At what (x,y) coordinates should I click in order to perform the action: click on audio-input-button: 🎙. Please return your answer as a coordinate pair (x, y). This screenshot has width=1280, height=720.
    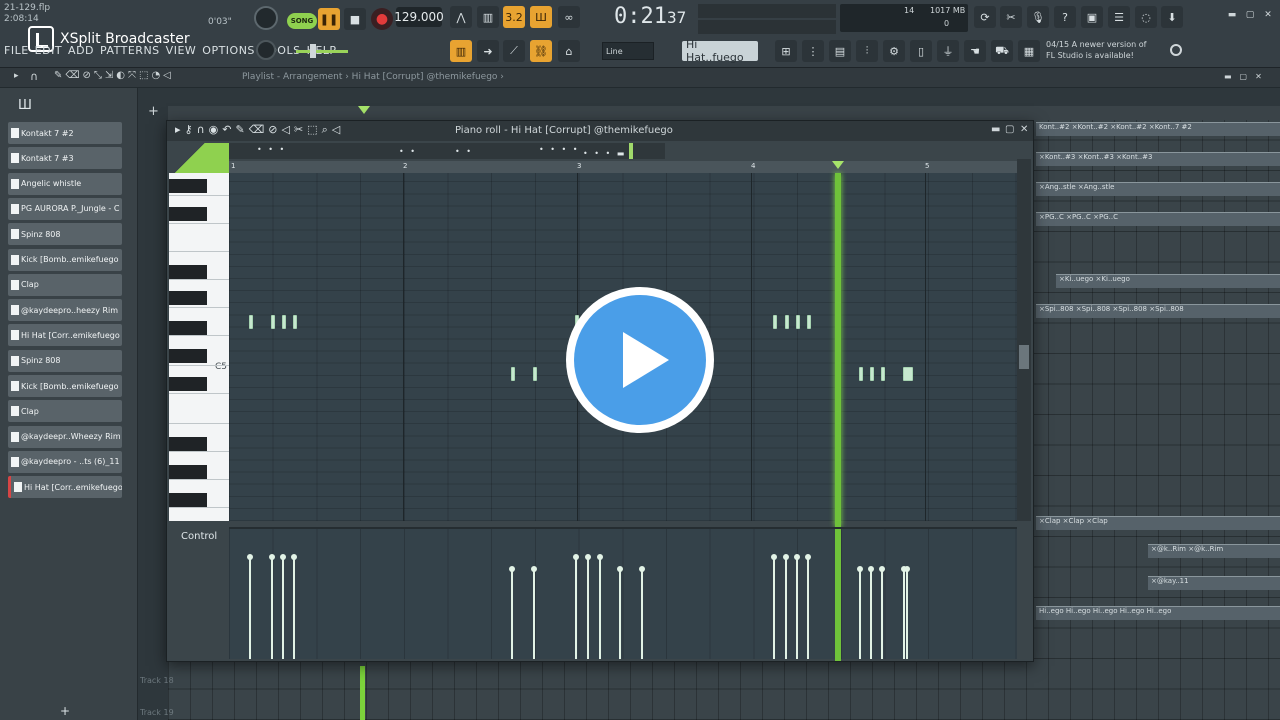
    Looking at the image, I should click on (1038, 17).